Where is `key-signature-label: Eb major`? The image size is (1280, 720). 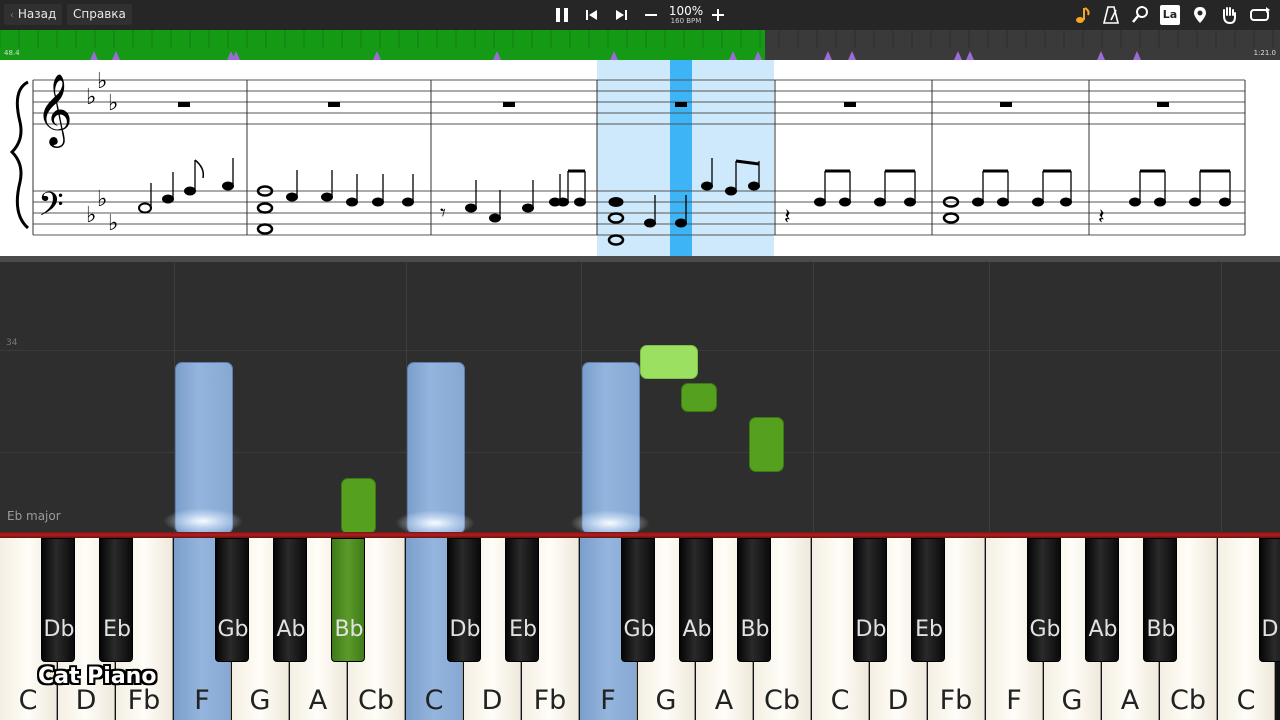 key-signature-label: Eb major is located at coordinates (34, 516).